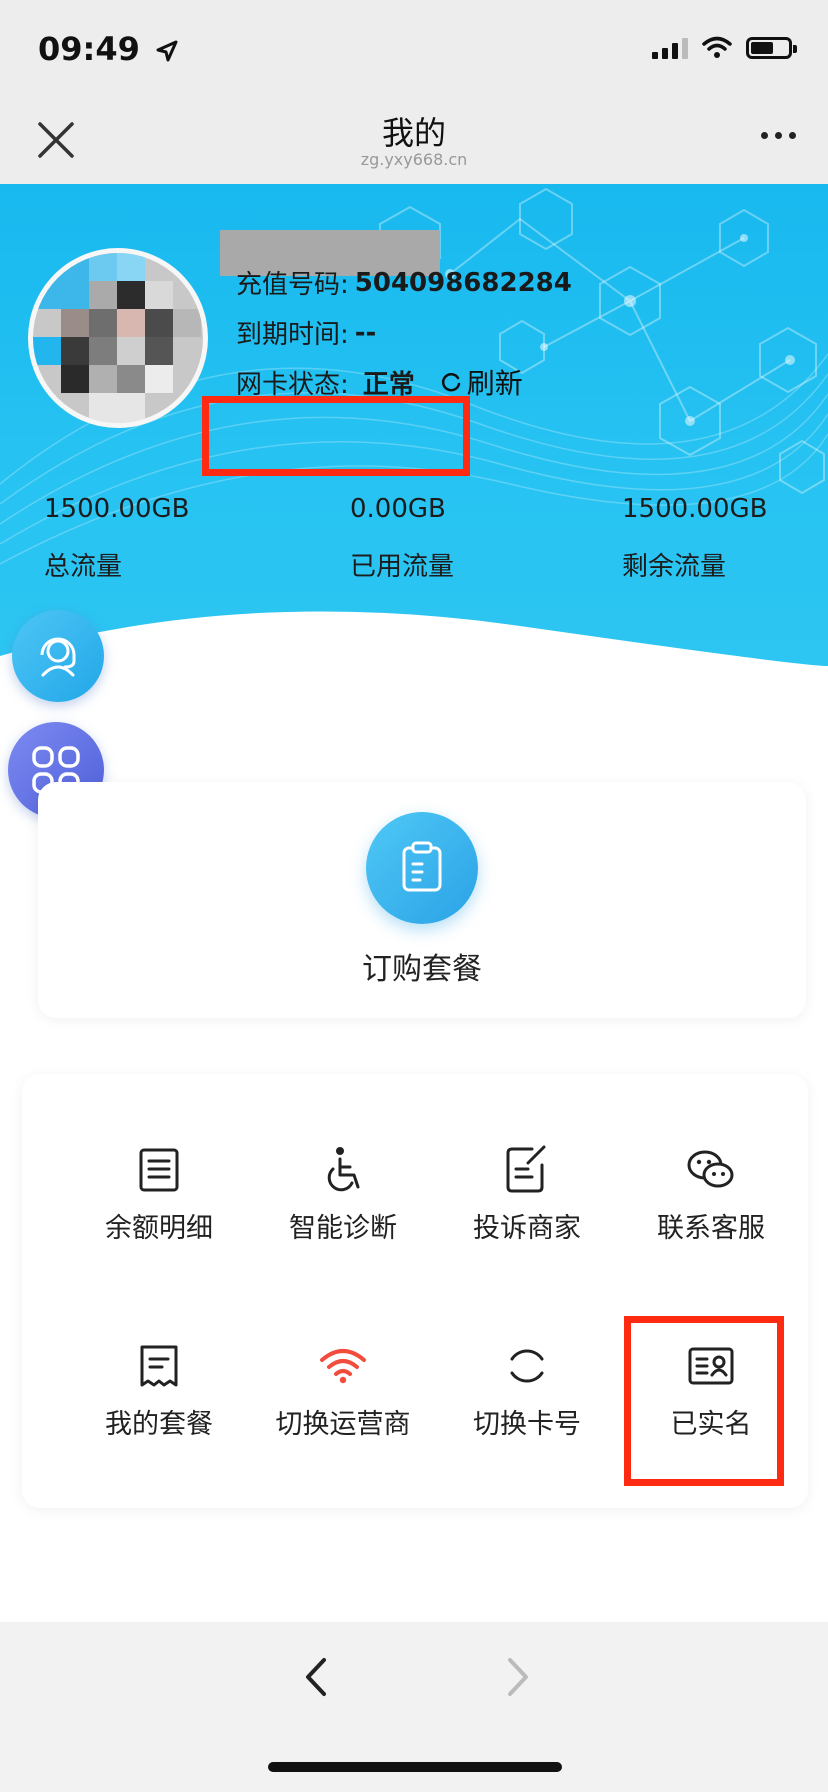 This screenshot has width=828, height=1792. Describe the element at coordinates (674, 567) in the screenshot. I see `remaining-traffic-label: 剩余流量` at that location.